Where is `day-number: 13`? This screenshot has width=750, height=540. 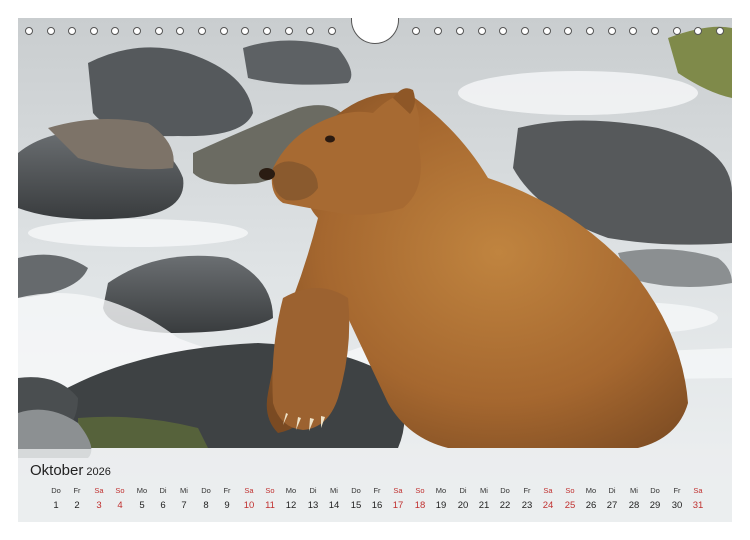
day-number: 13 is located at coordinates (313, 505).